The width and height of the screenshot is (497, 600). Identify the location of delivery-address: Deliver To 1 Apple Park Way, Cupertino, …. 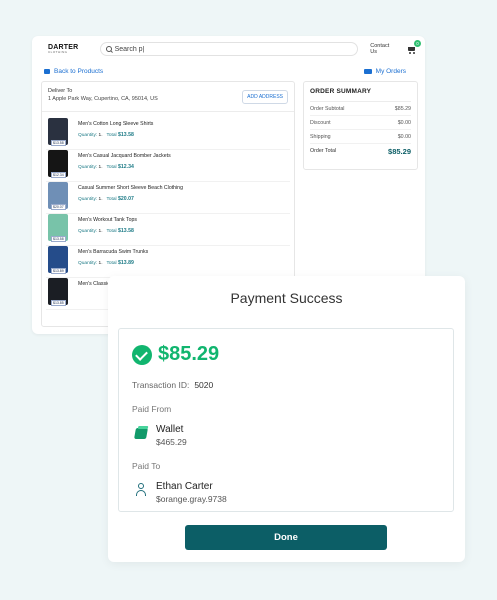
(168, 97).